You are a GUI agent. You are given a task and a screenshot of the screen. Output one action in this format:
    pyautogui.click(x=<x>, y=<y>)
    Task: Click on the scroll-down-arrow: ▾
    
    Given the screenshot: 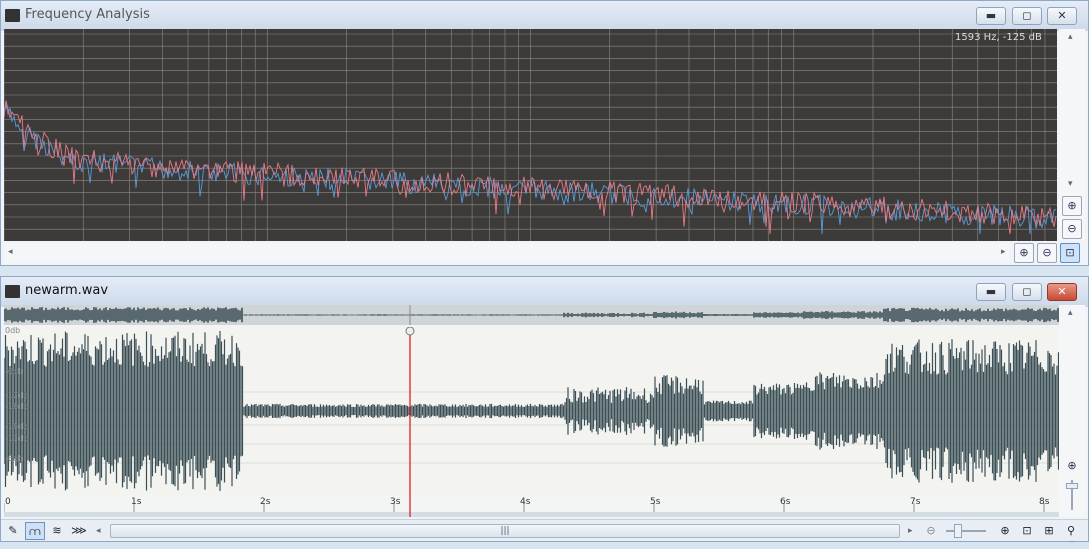 What is the action you would take?
    pyautogui.click(x=1070, y=184)
    